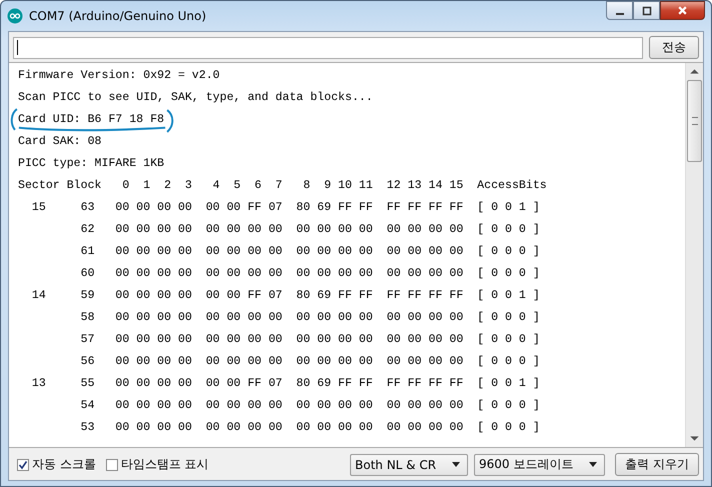  I want to click on output-line: PICC type: MIFARE 1KB, so click(91, 163).